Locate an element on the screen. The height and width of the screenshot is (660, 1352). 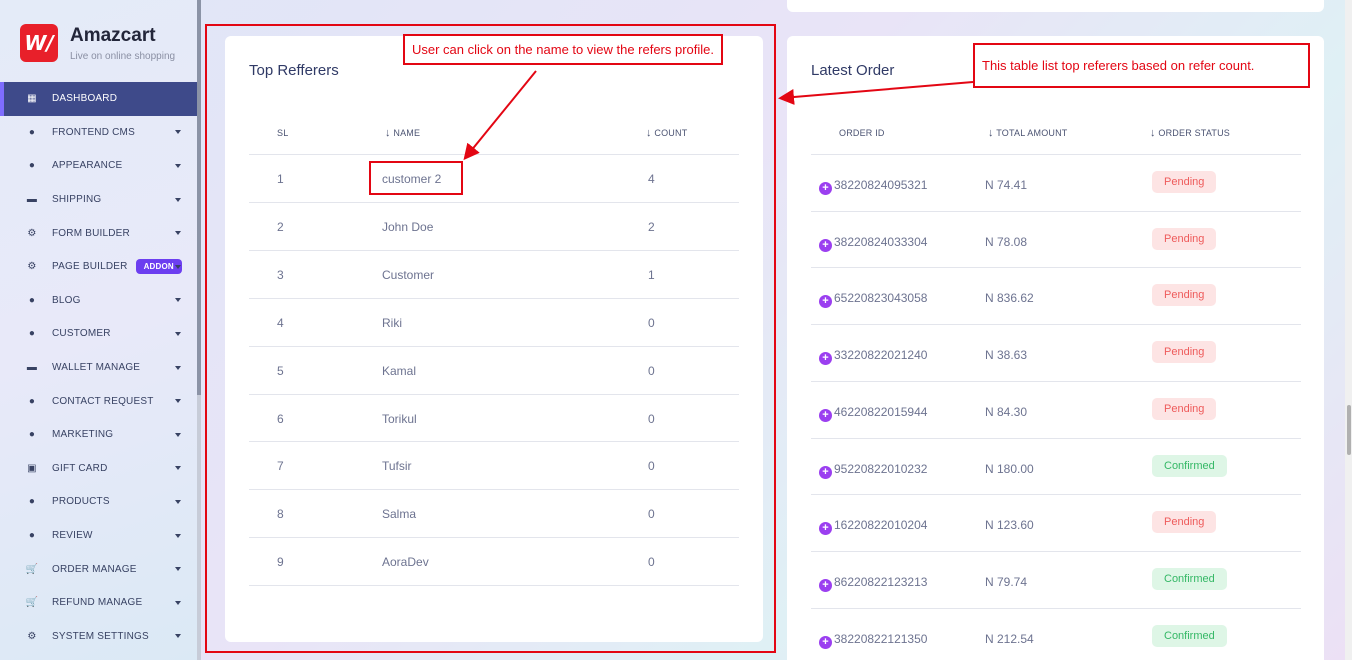
cell-order-id: +46220822015944 is located at coordinates (873, 413).